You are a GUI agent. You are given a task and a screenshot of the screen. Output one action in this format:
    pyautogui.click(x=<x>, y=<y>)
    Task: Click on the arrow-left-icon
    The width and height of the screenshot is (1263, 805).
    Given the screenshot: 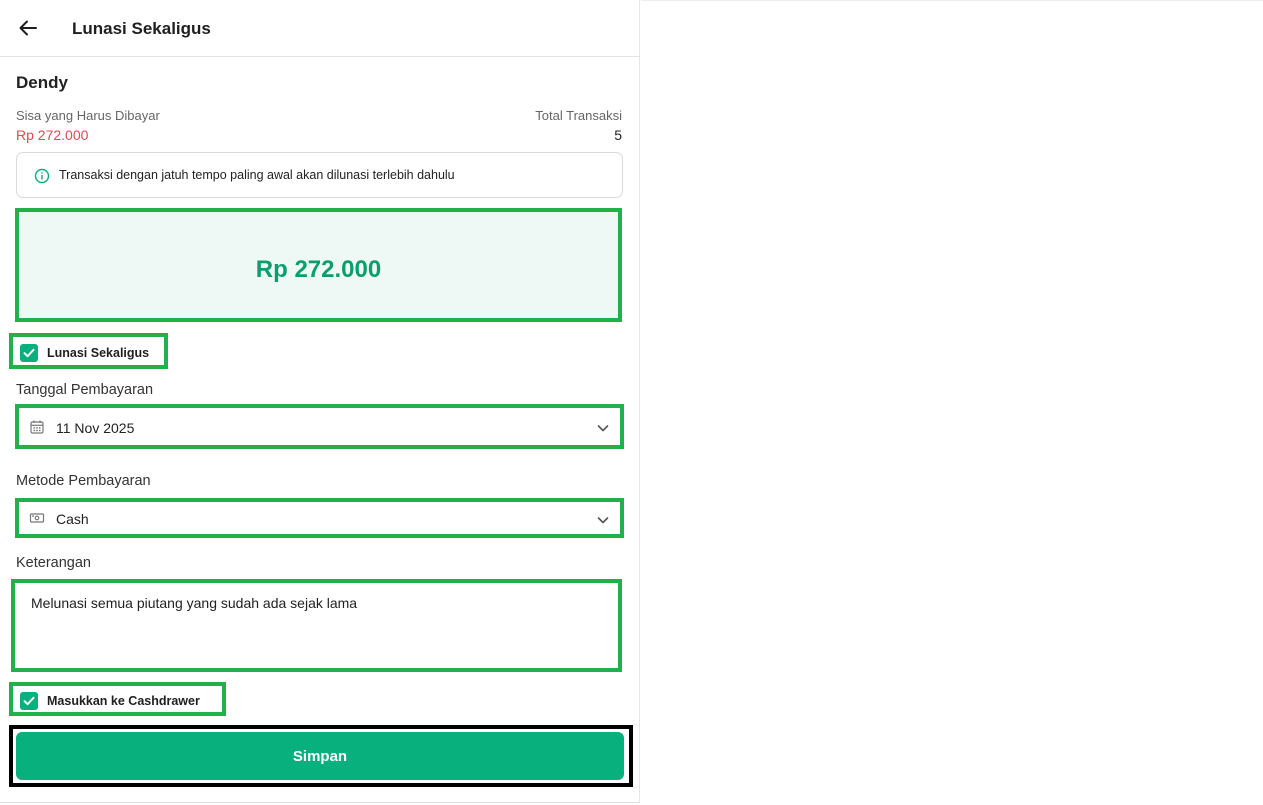 What is the action you would take?
    pyautogui.click(x=28, y=28)
    